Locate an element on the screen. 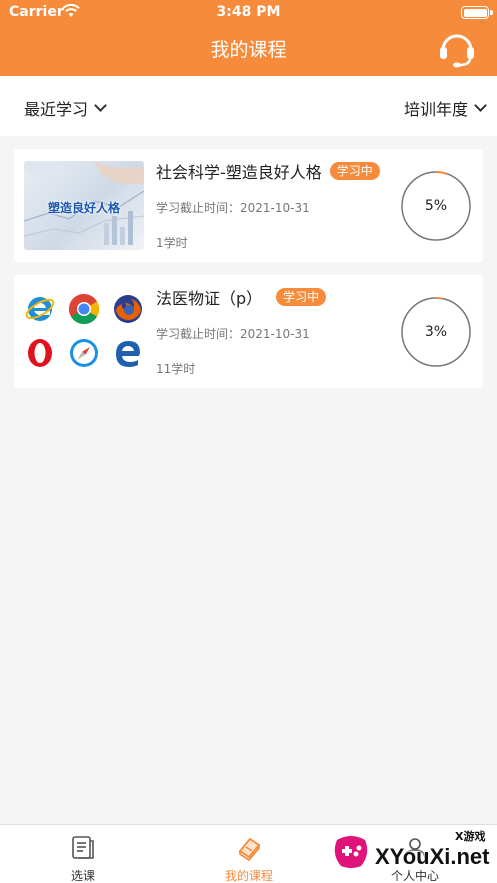  tab-my-courses: 我的课程 is located at coordinates (249, 854).